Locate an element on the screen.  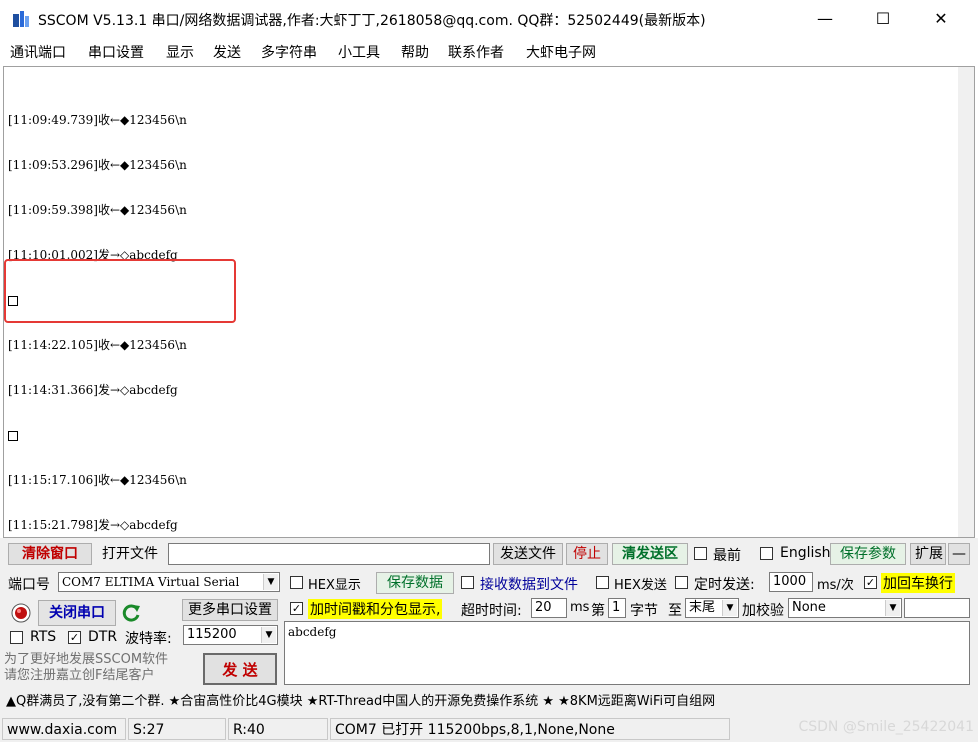
checksum-select-value: None is located at coordinates (809, 607).